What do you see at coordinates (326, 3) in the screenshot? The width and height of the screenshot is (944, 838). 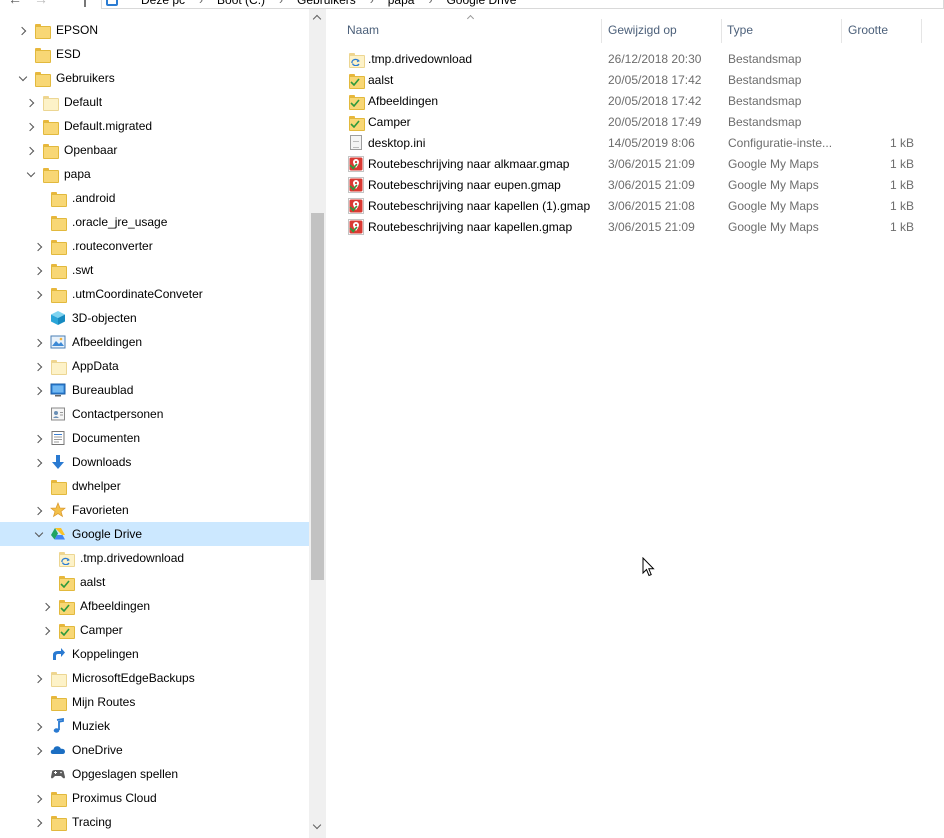 I see `breadcrumb-item: Gebruikers` at bounding box center [326, 3].